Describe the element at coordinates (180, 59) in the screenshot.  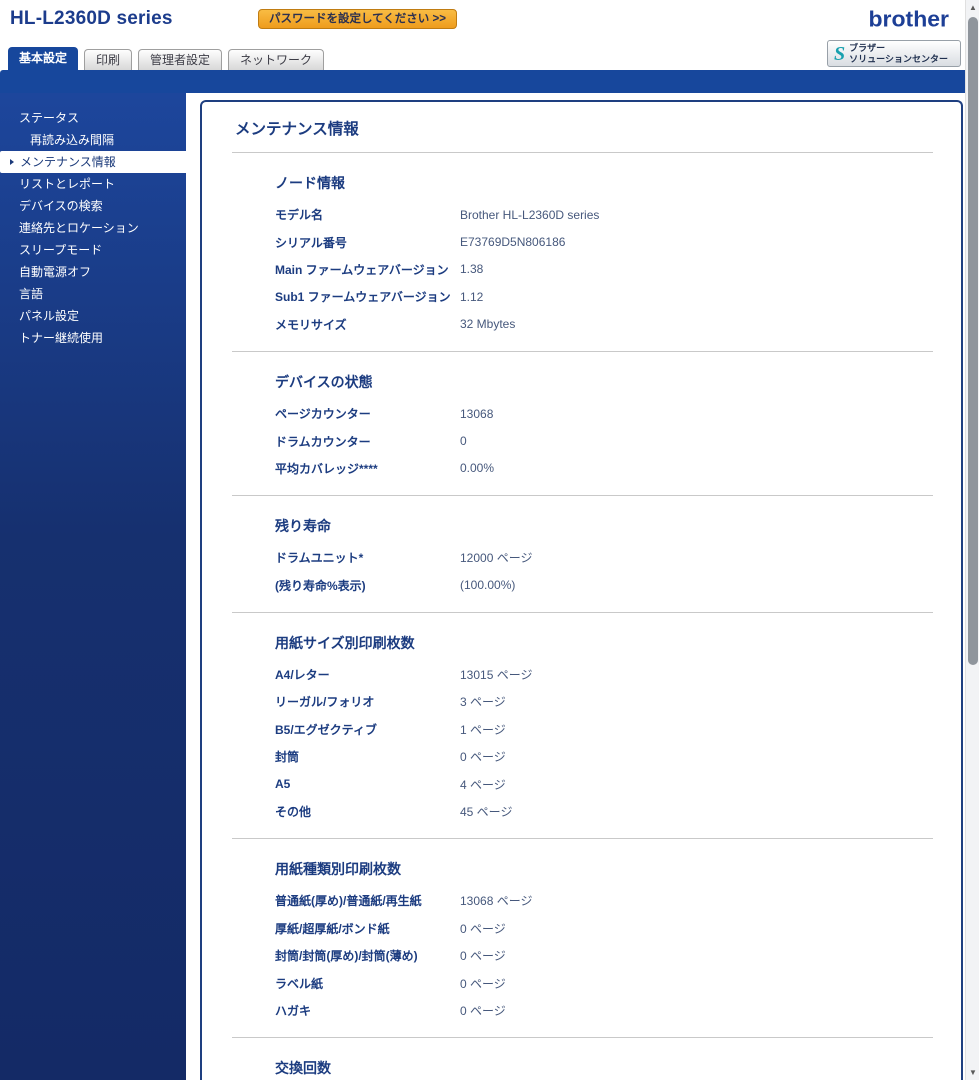
I see `tab-admin-settings: 管理者設定` at that location.